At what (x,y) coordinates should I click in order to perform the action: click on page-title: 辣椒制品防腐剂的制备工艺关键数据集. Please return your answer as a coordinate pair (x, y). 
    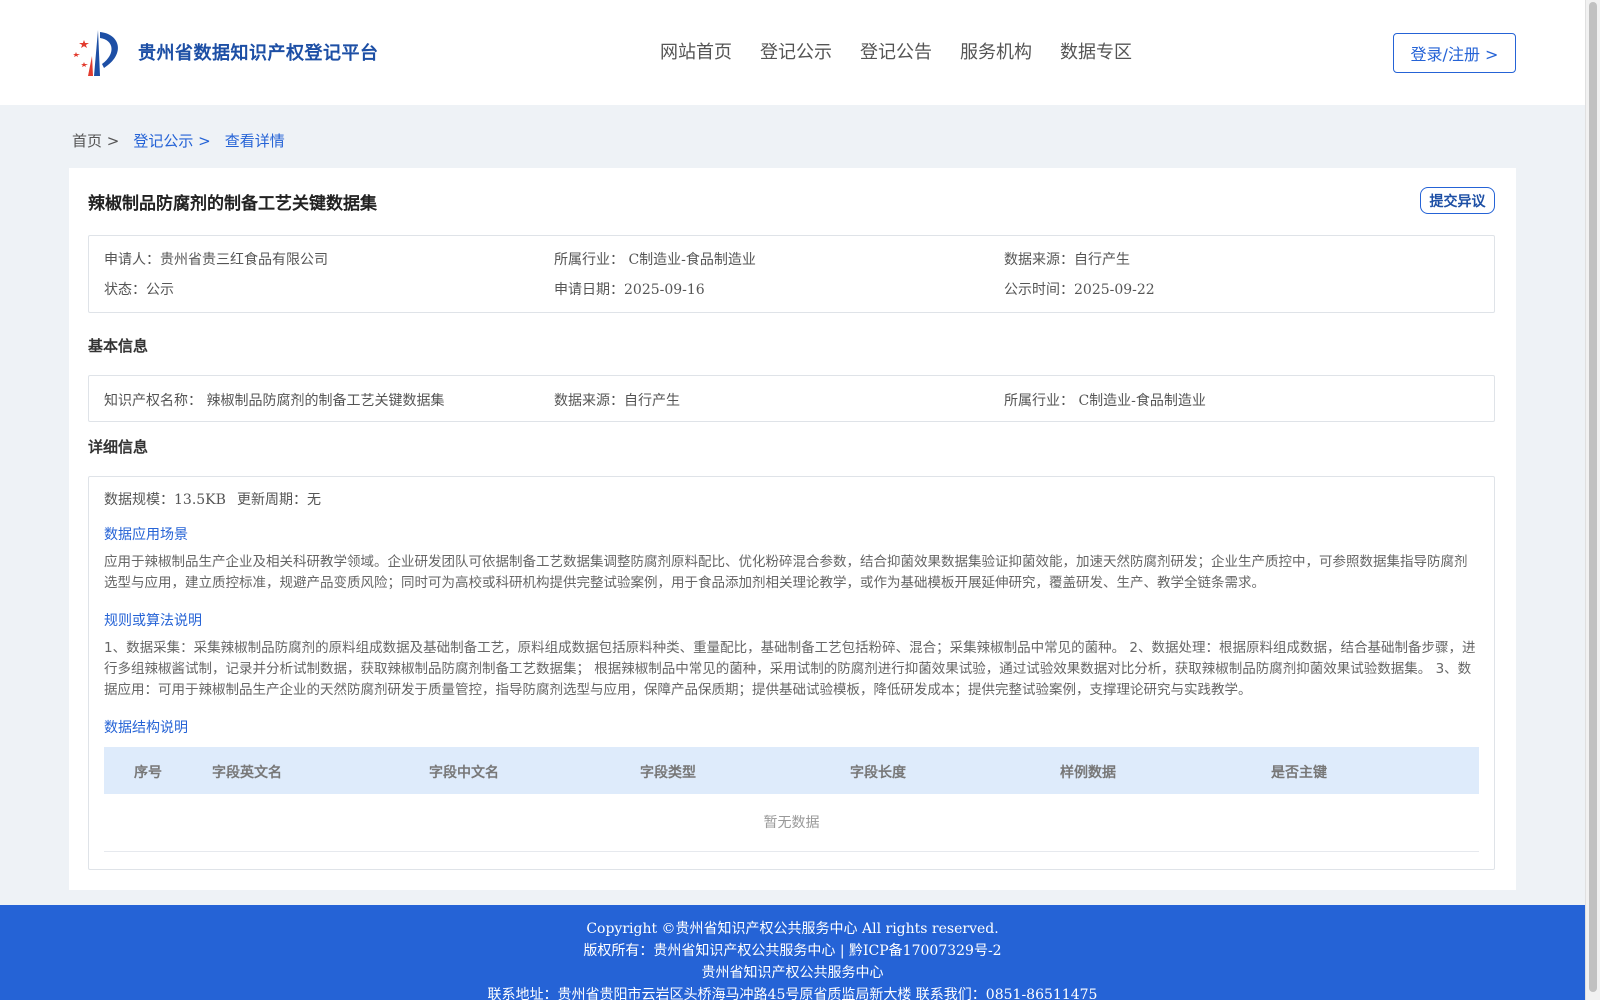
    Looking at the image, I should click on (232, 204).